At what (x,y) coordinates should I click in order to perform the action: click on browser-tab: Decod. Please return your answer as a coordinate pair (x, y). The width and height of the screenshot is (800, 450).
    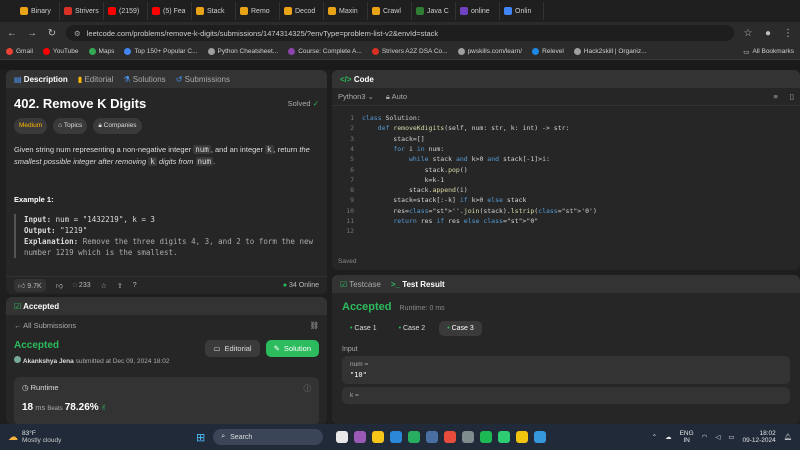
    Looking at the image, I should click on (302, 11).